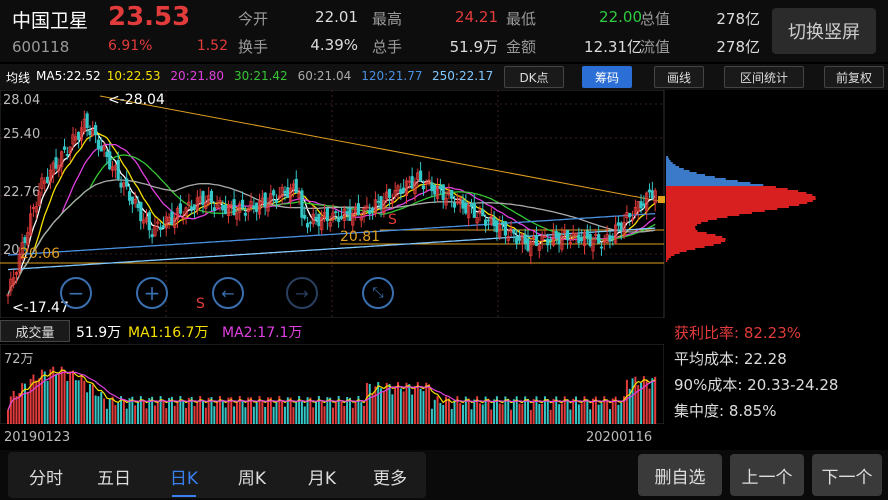 This screenshot has height=500, width=888. What do you see at coordinates (152, 293) in the screenshot?
I see `zoom-in-icon: +` at bounding box center [152, 293].